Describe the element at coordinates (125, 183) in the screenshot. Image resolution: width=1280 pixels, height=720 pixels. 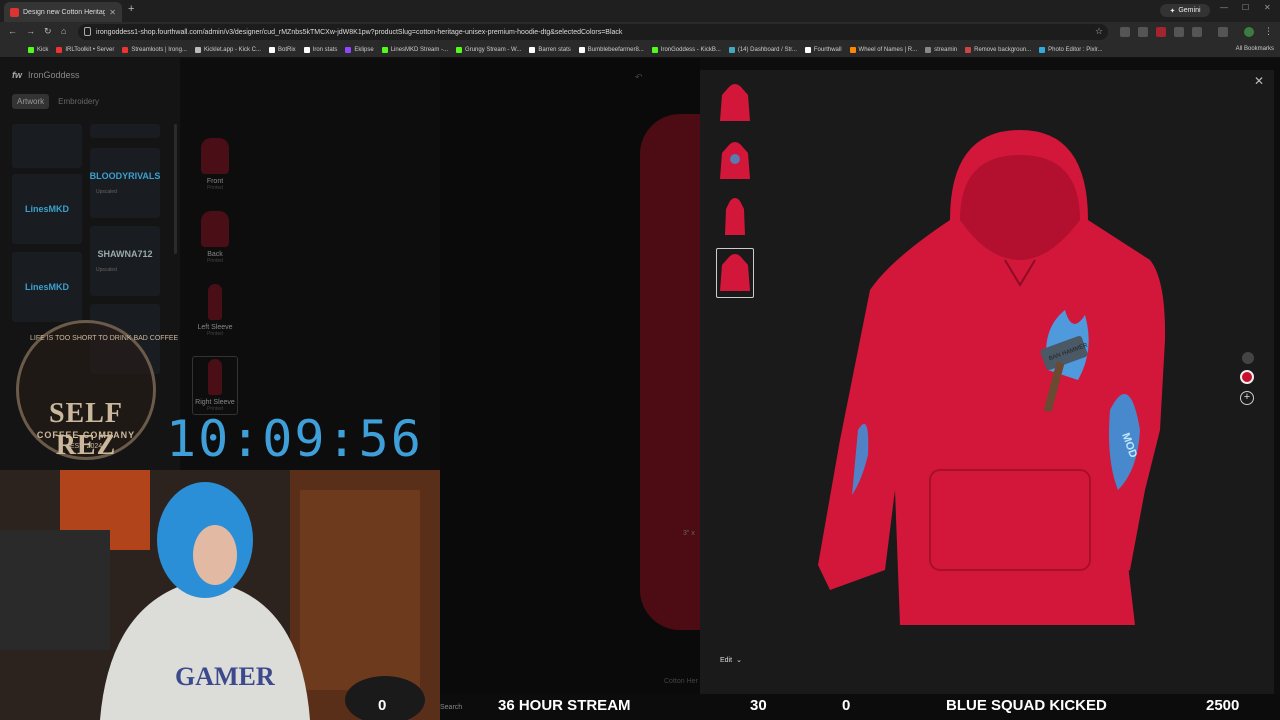
I see `artwork-thumb: BLOODYRIVALS Upscaled` at that location.